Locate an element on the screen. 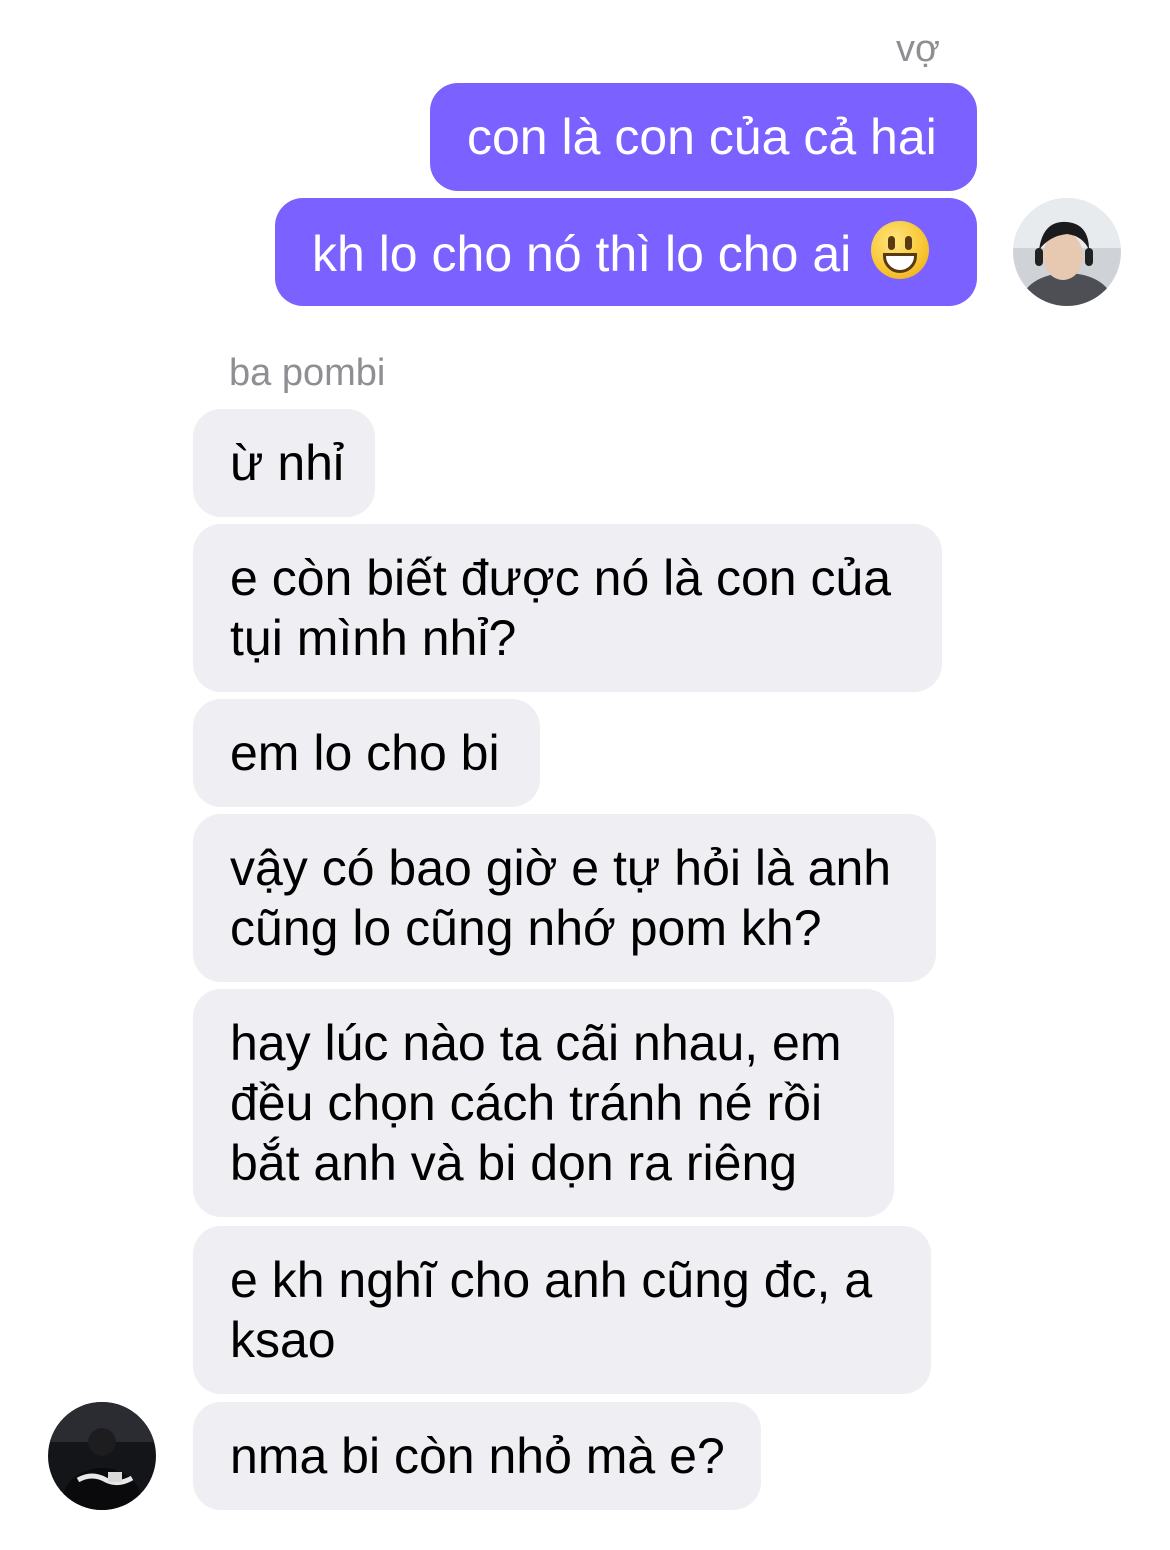 The image size is (1170, 1550). message-text-row: kh lo cho nó thì lo cho ai is located at coordinates (626, 252).